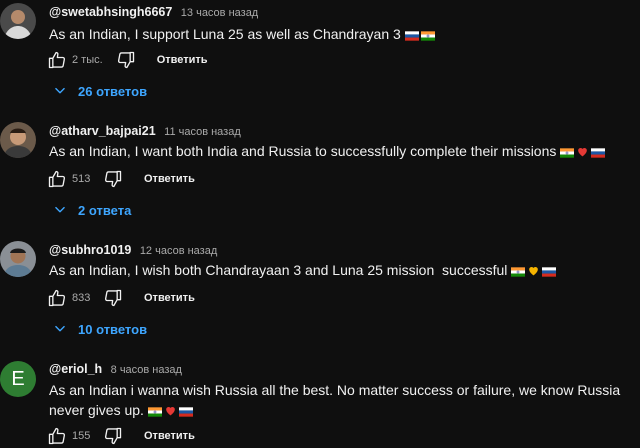  I want to click on comment-author: @eriol_h, so click(75, 369).